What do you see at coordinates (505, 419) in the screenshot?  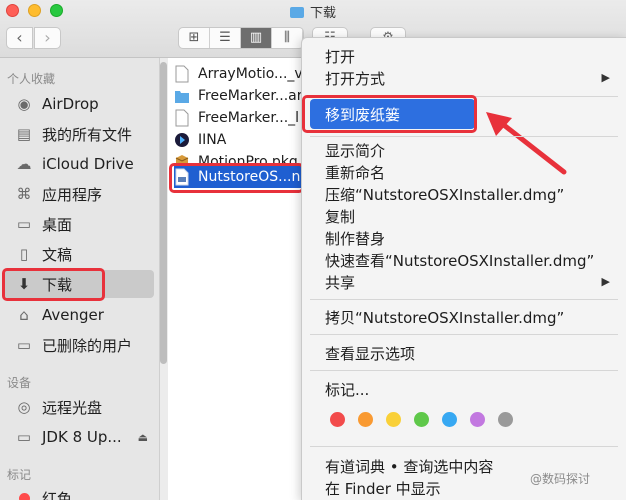 I see `tag-gray-button` at bounding box center [505, 419].